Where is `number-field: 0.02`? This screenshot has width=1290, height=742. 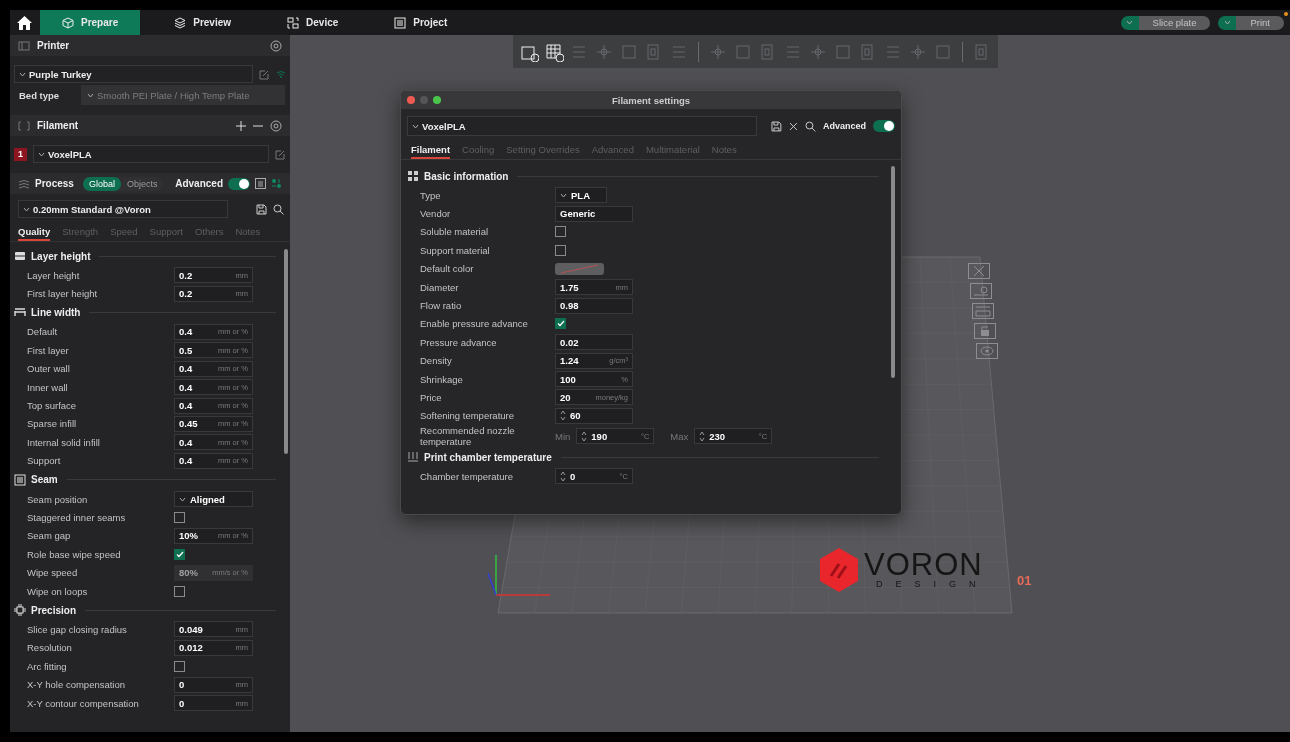 number-field: 0.02 is located at coordinates (594, 342).